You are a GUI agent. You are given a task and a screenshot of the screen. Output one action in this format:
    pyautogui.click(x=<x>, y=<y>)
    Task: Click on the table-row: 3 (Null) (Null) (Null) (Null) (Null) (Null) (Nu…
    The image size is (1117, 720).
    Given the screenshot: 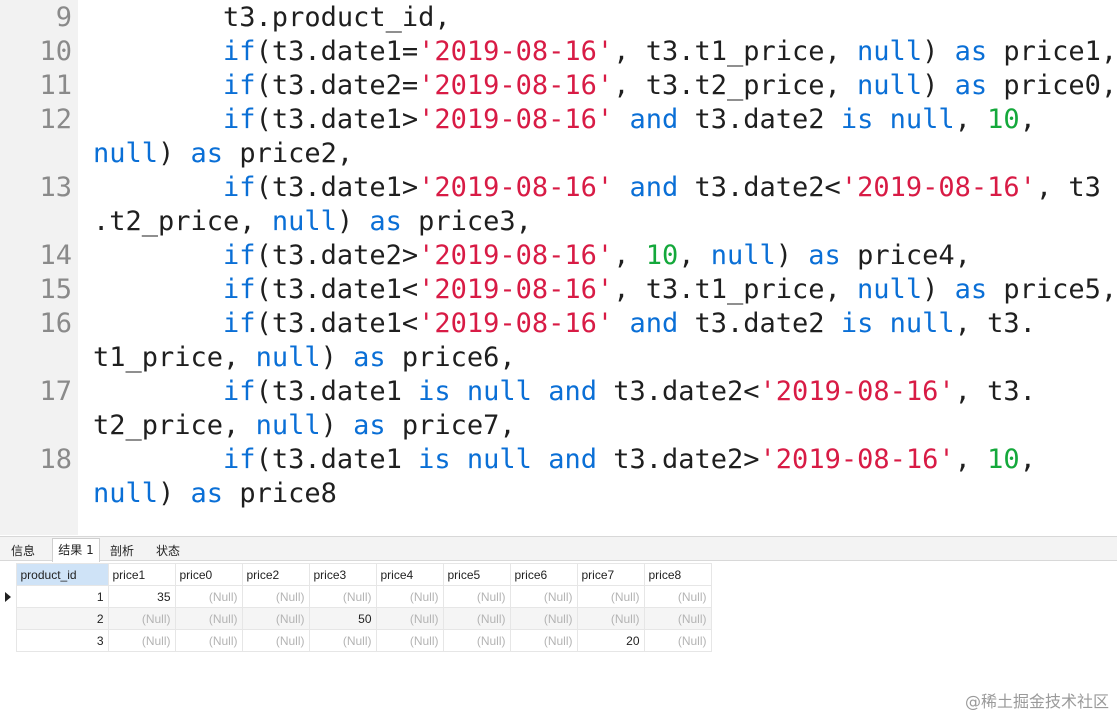 What is the action you would take?
    pyautogui.click(x=356, y=640)
    